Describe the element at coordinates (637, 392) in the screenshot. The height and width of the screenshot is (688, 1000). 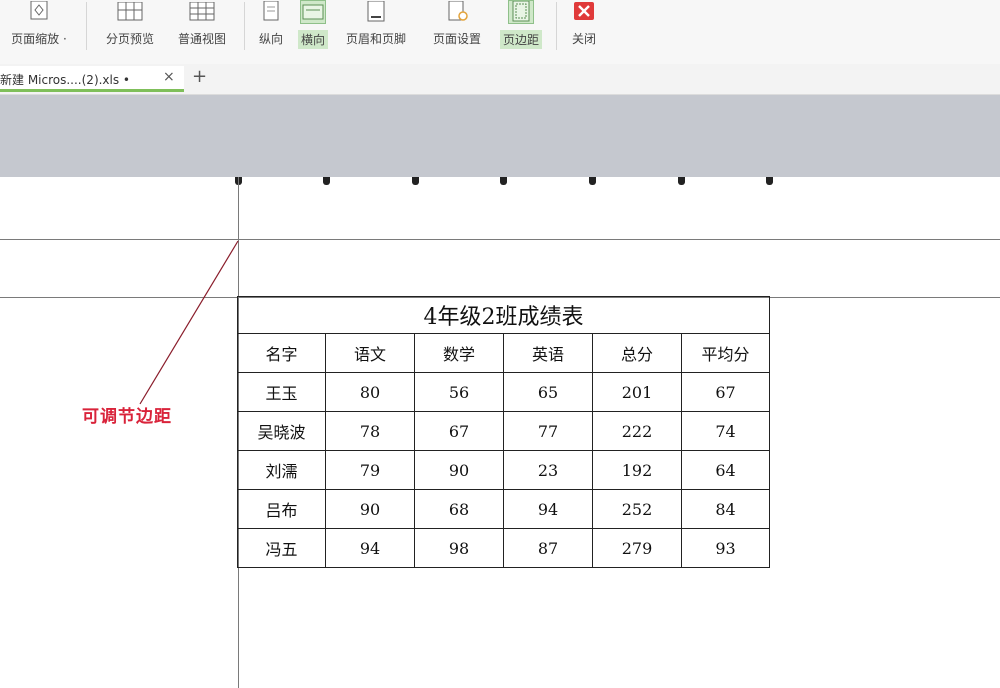
I see `table-cell: 201` at that location.